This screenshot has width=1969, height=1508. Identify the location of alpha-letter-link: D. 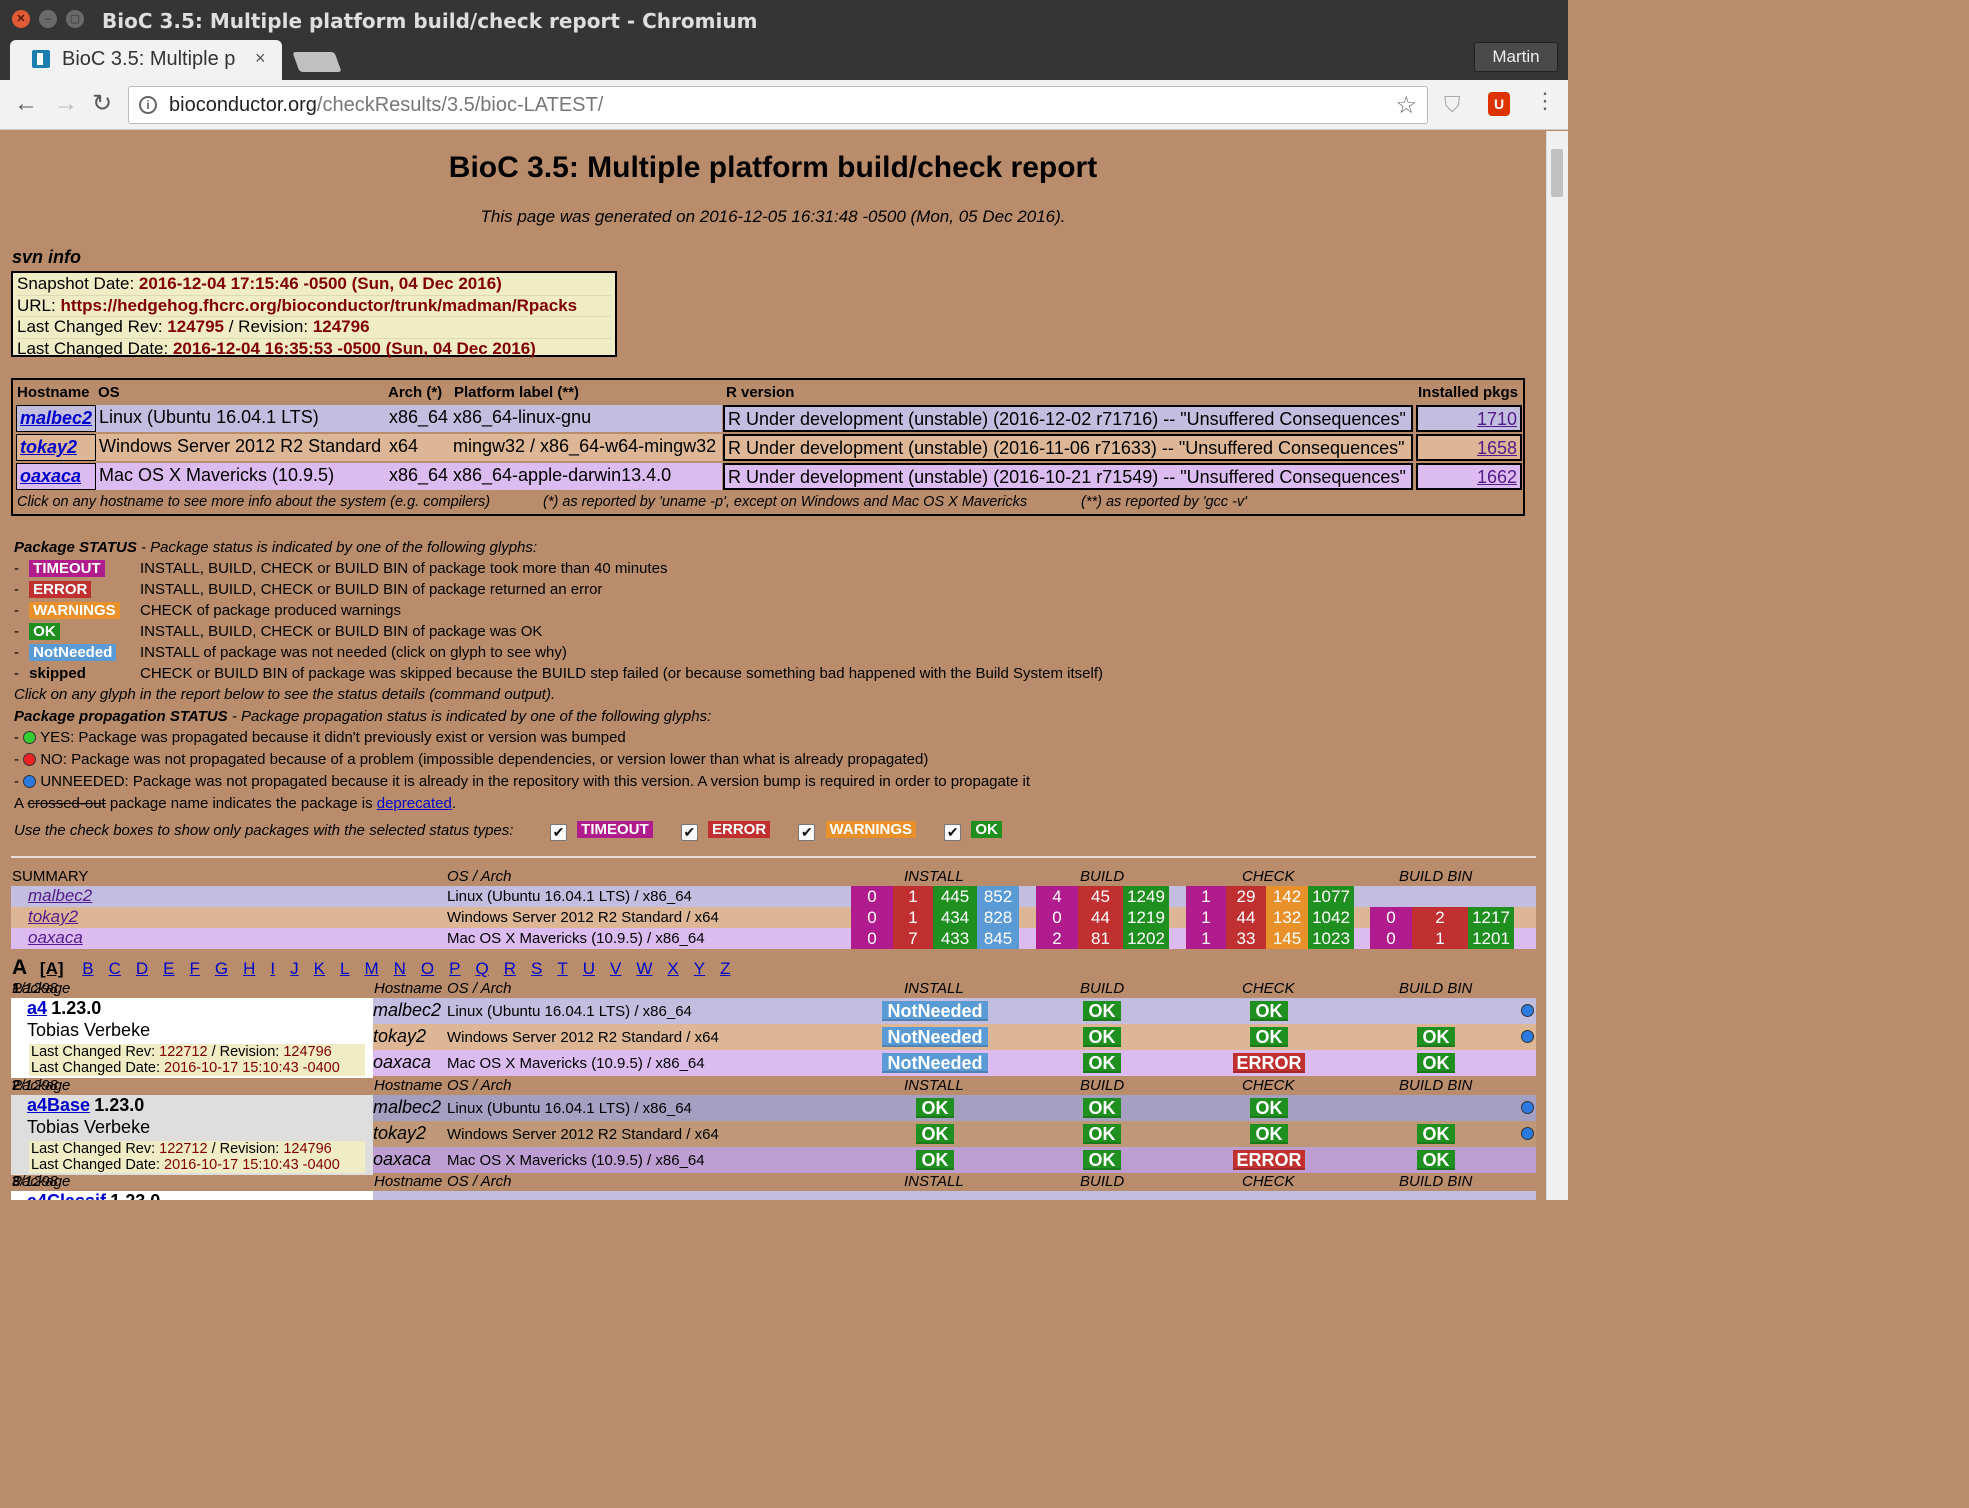
(142, 968).